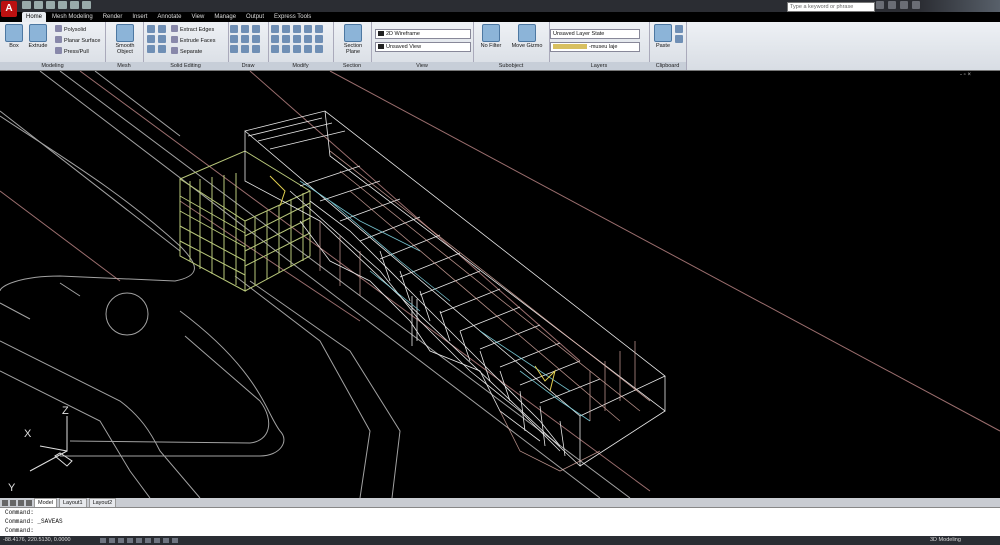 The image size is (1000, 545). Describe the element at coordinates (286, 49) in the screenshot. I see `erase-icon` at that location.